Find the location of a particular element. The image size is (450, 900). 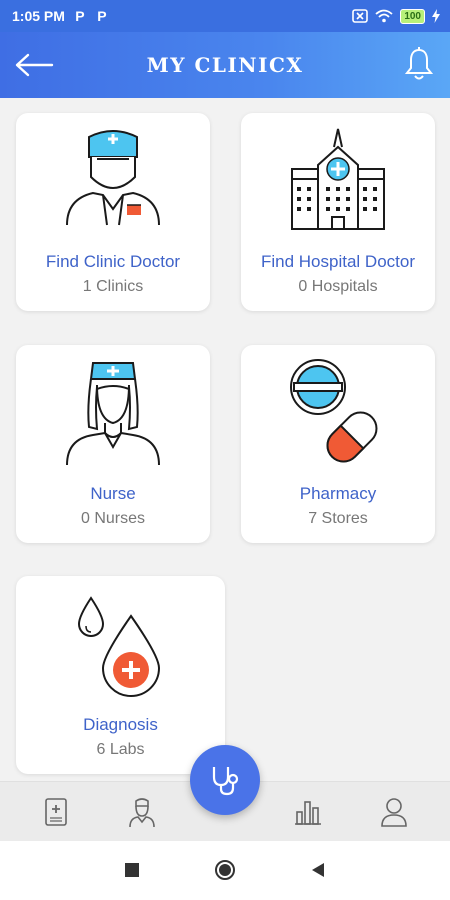

system-nav-bar is located at coordinates (225, 870).